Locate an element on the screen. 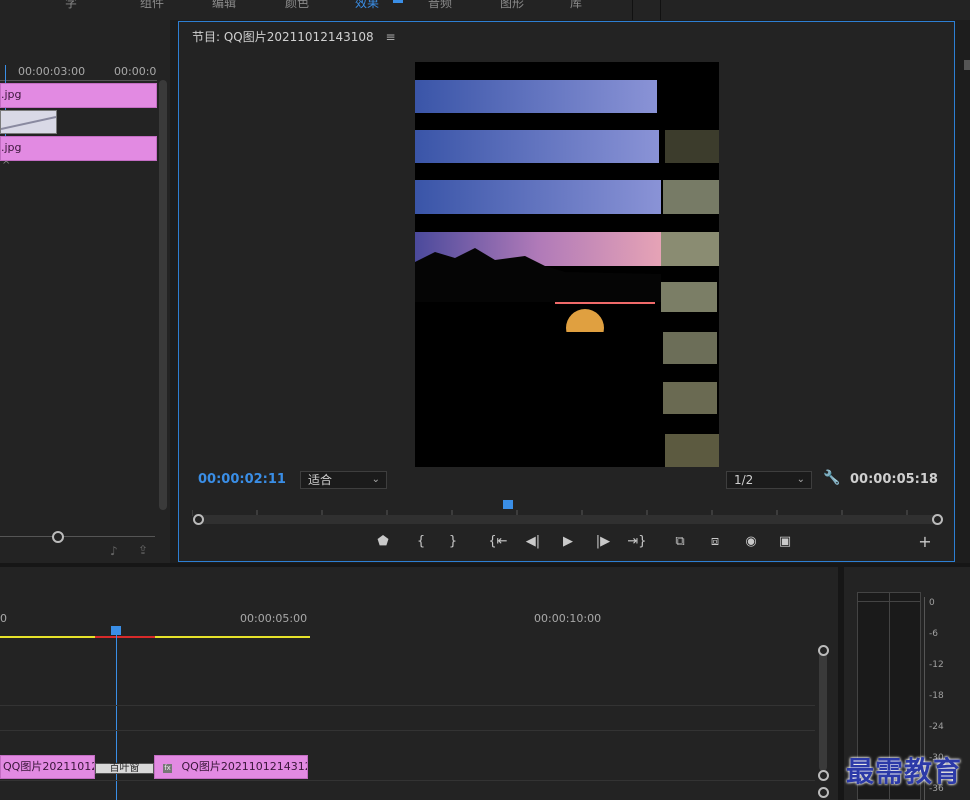 The width and height of the screenshot is (970, 800). render-bar-red is located at coordinates (125, 637).